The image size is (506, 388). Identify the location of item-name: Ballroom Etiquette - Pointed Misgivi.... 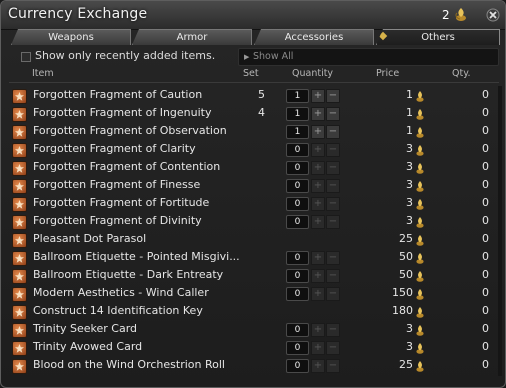
(136, 256).